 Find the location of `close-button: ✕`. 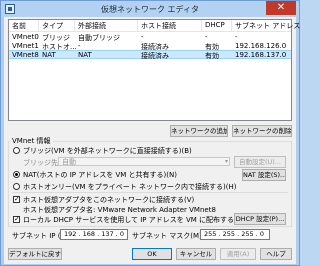

close-button: ✕ is located at coordinates (281, 8).